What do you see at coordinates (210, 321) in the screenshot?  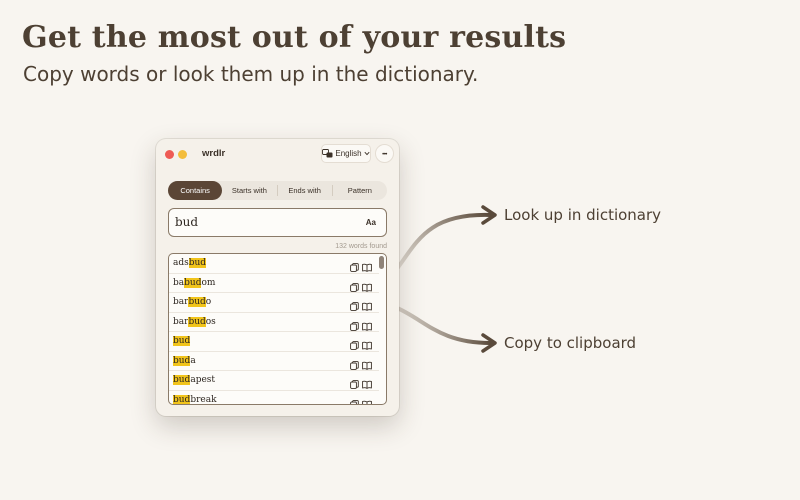 I see `word-suffix: os` at bounding box center [210, 321].